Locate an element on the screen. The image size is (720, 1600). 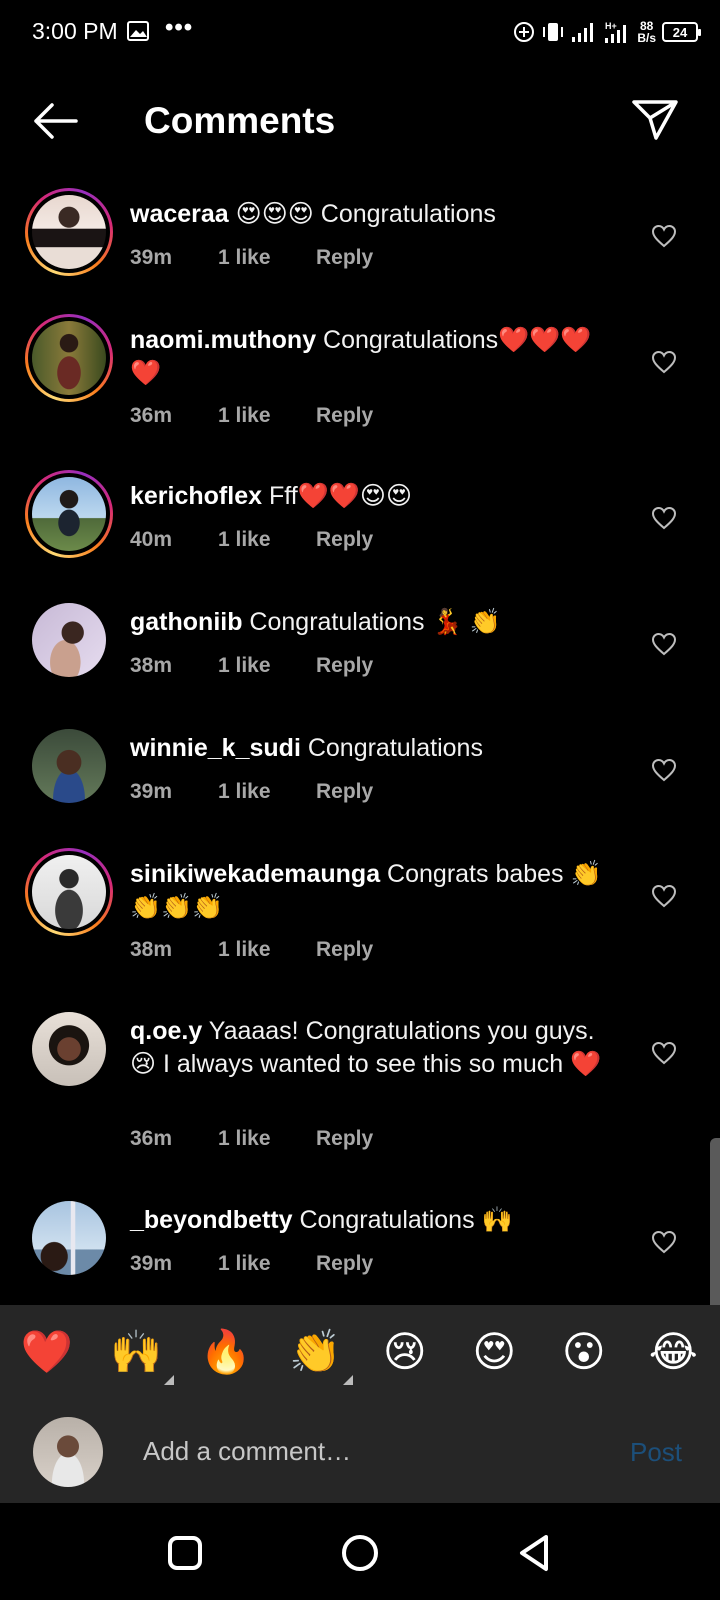
comment-text: _beyondbetty Congratulations 🙌 is located at coordinates (375, 1220).